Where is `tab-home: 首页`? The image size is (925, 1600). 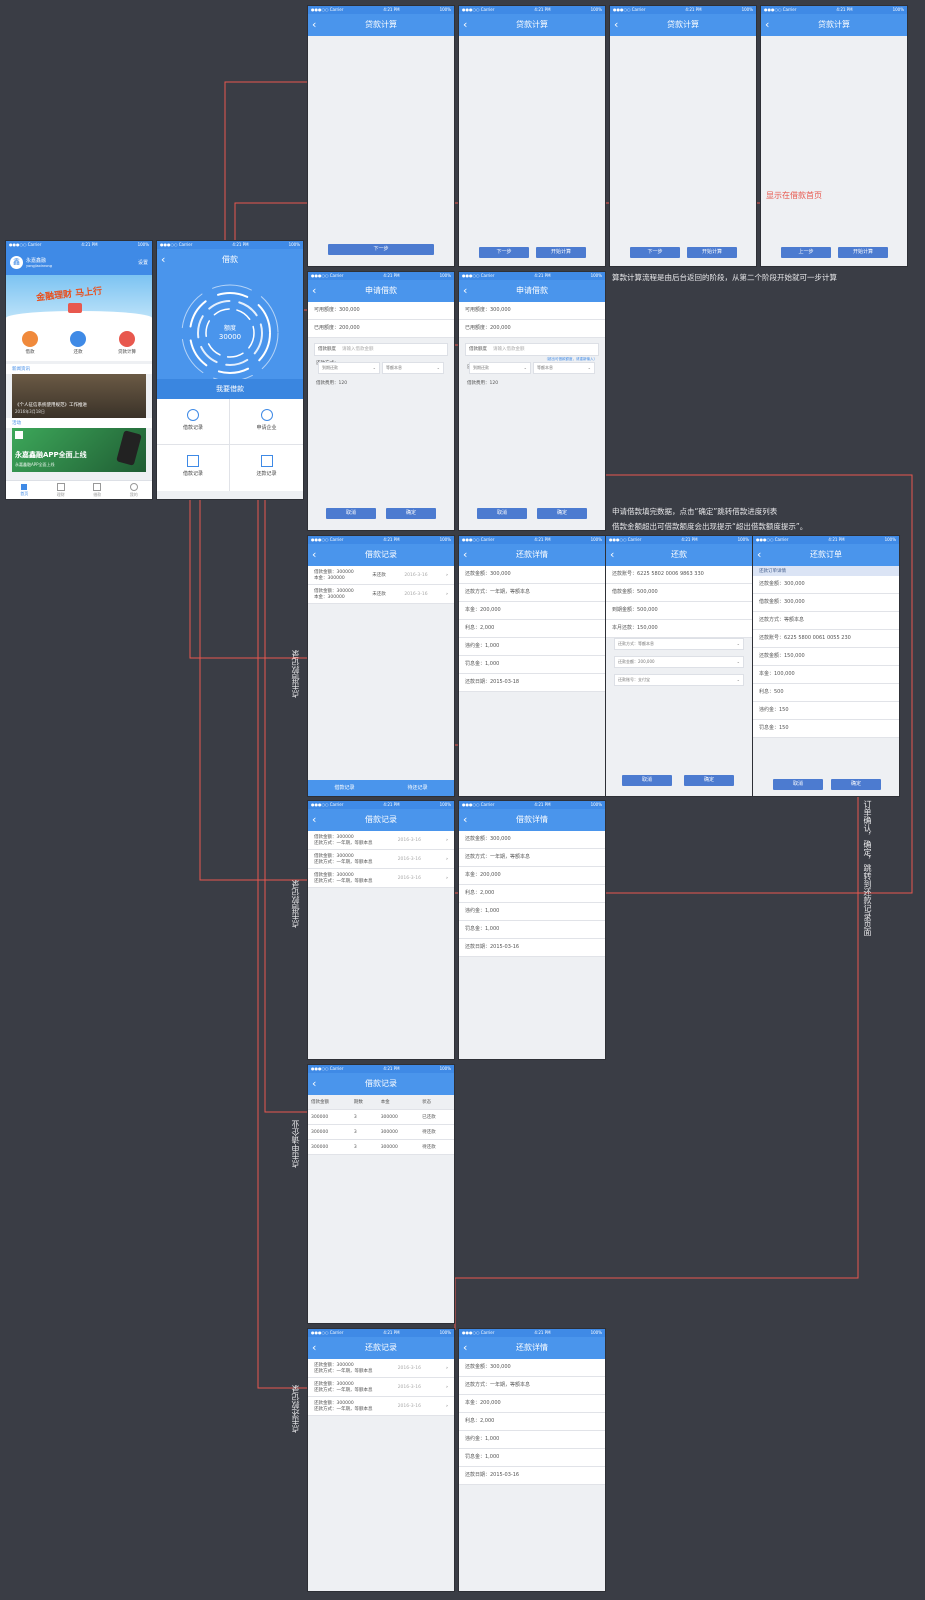 tab-home: 首页 is located at coordinates (24, 490).